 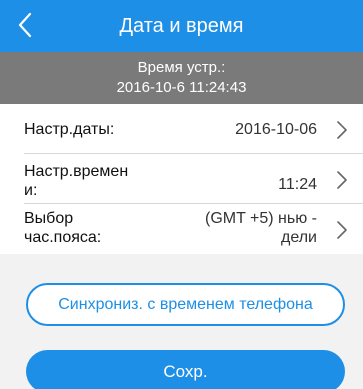 I want to click on timezone-setting-label: Выбор час.пояса:, so click(x=91, y=228).